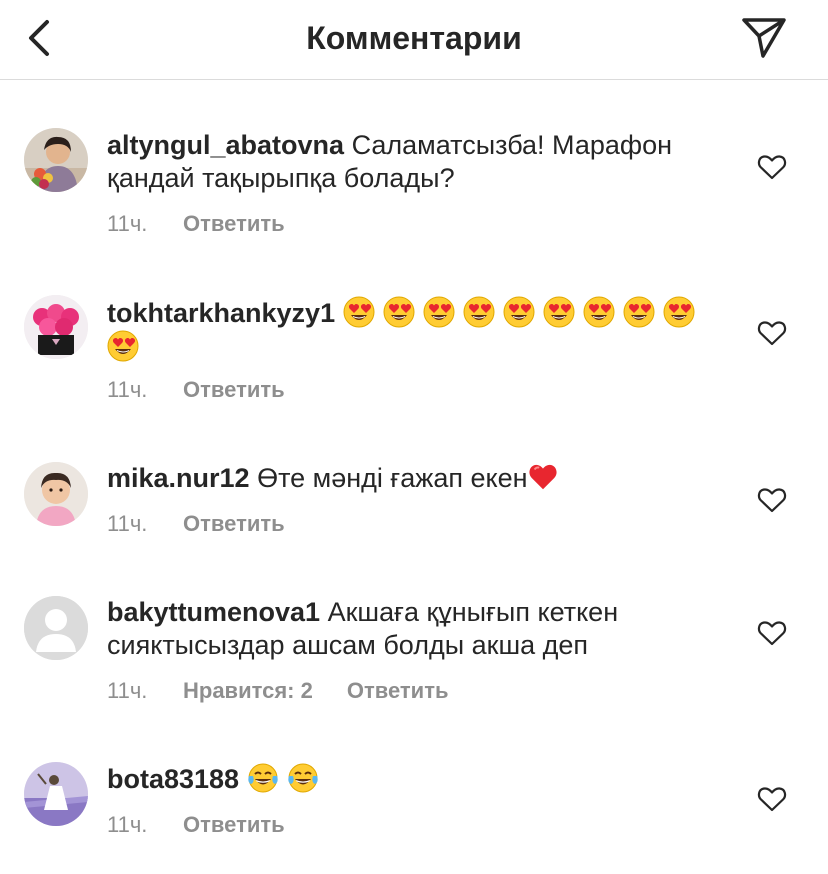  I want to click on comment-text: bota83188, so click(417, 779).